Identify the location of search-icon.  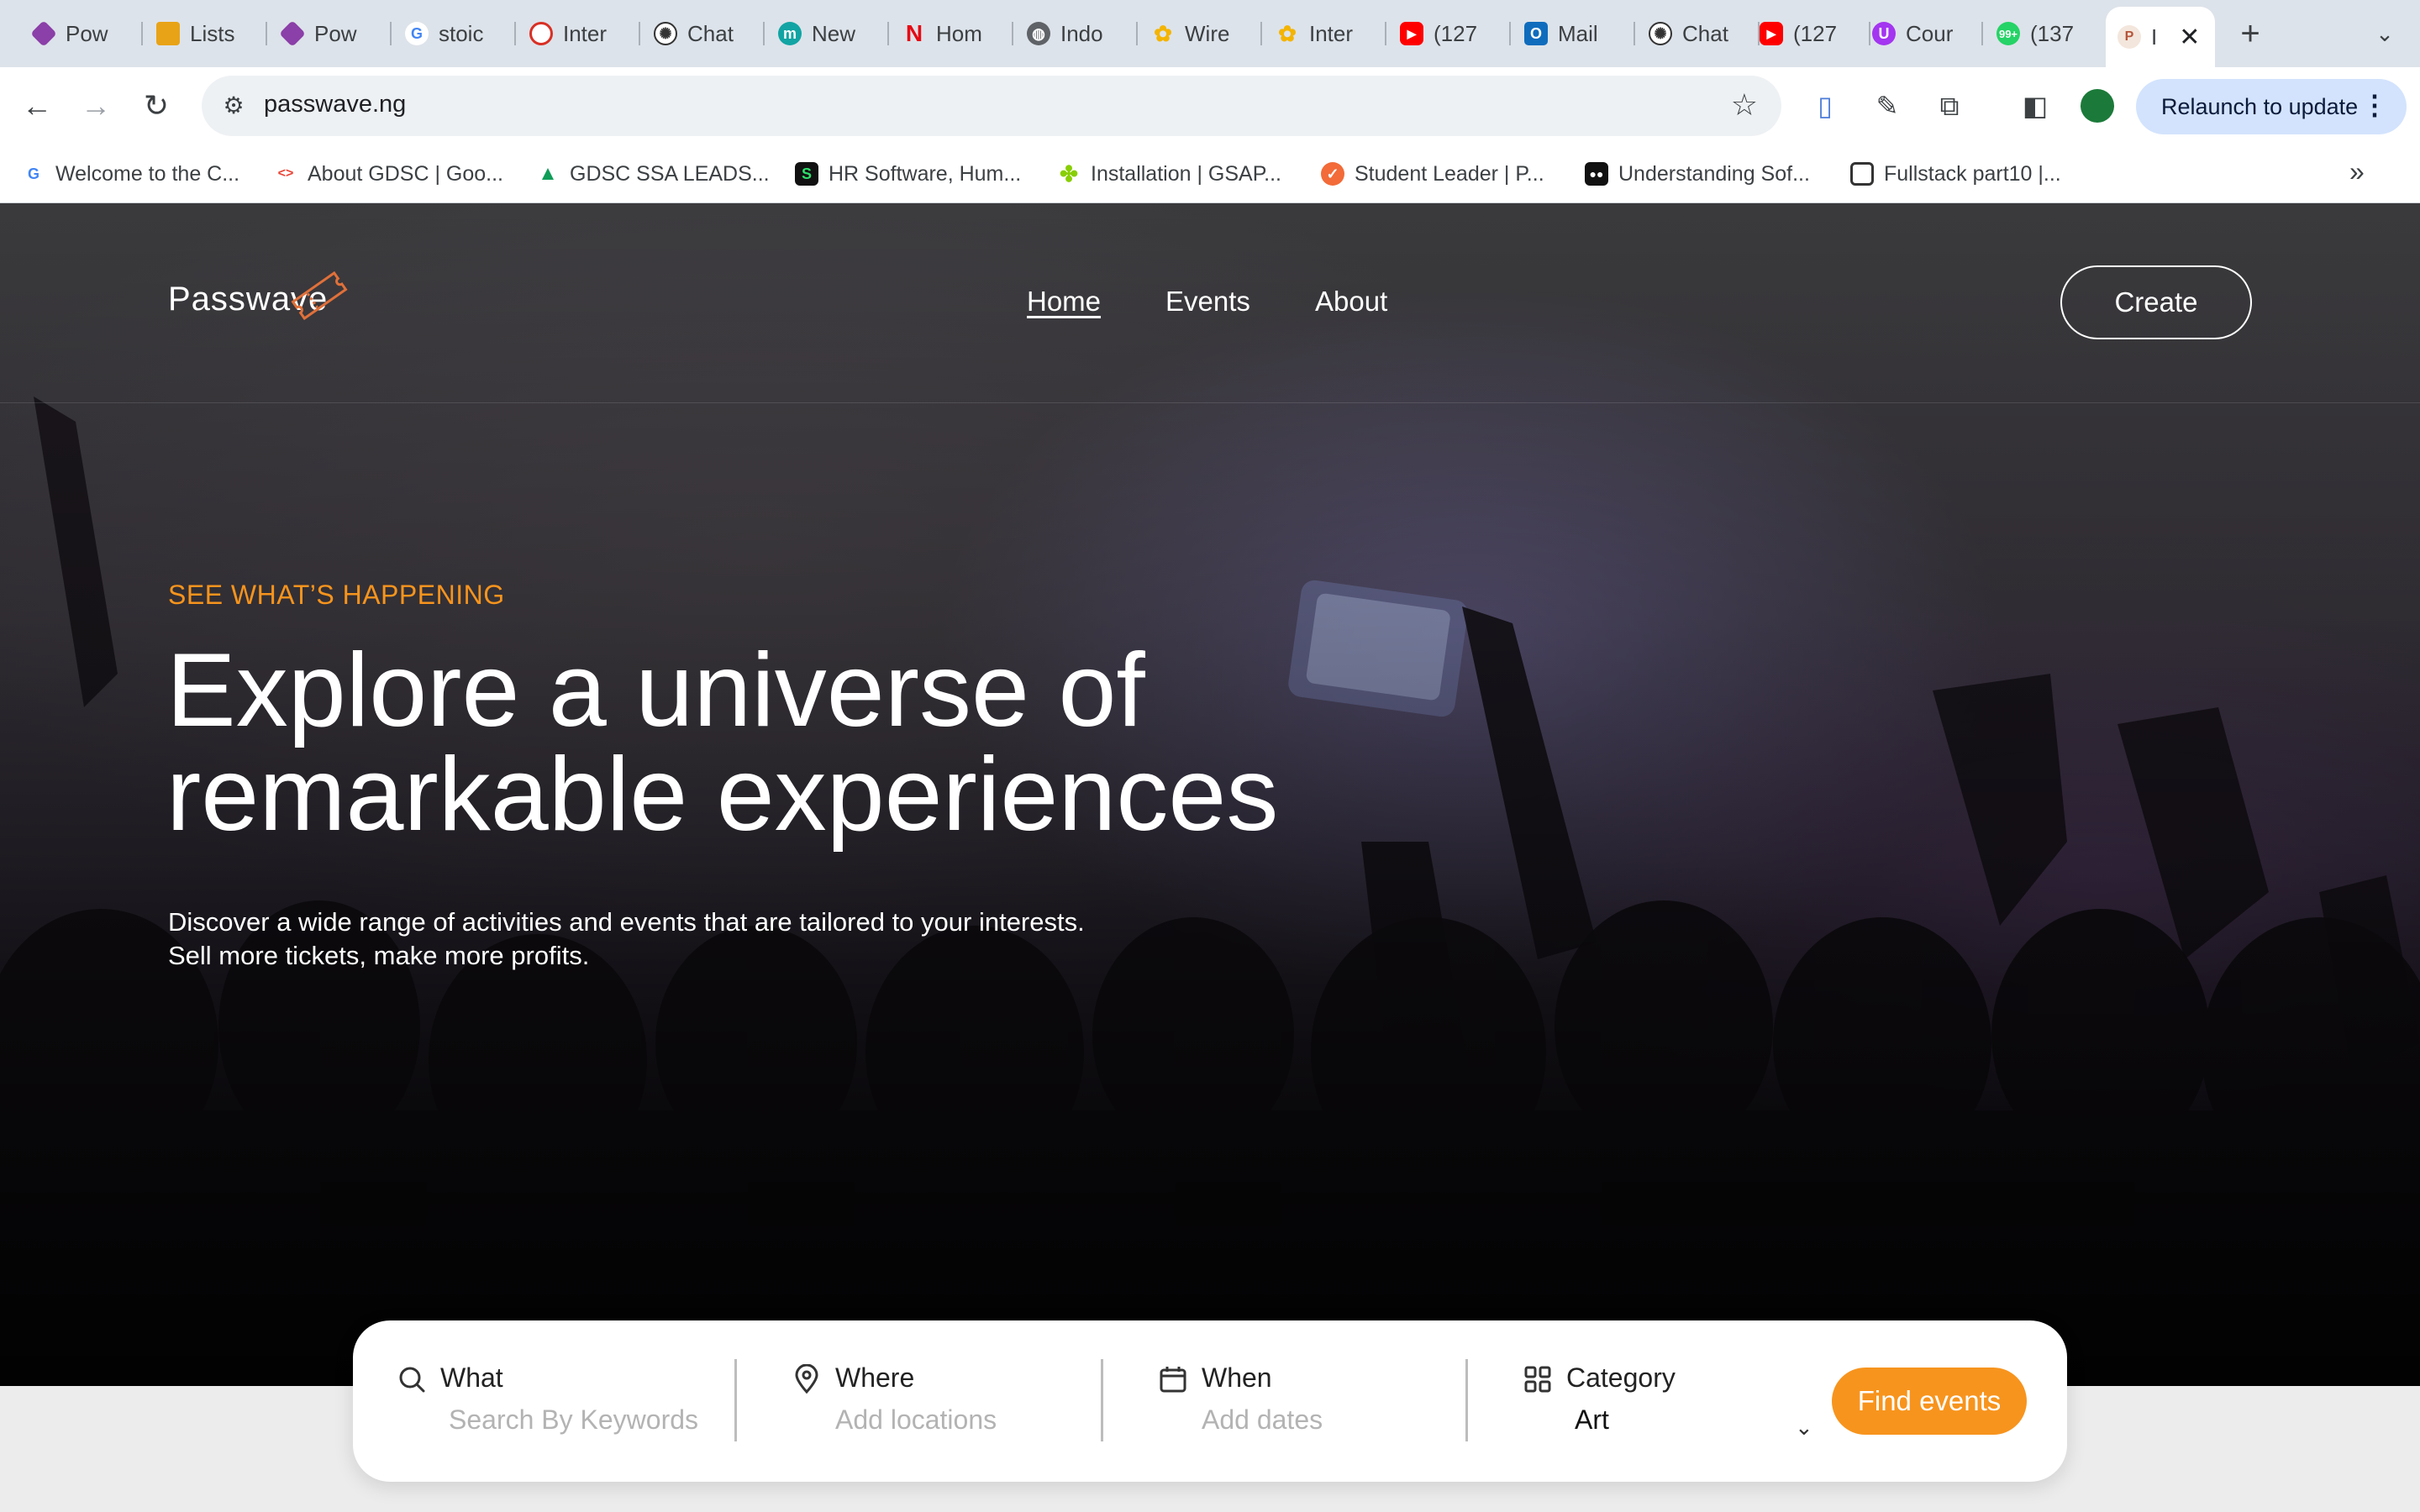
(412, 1380).